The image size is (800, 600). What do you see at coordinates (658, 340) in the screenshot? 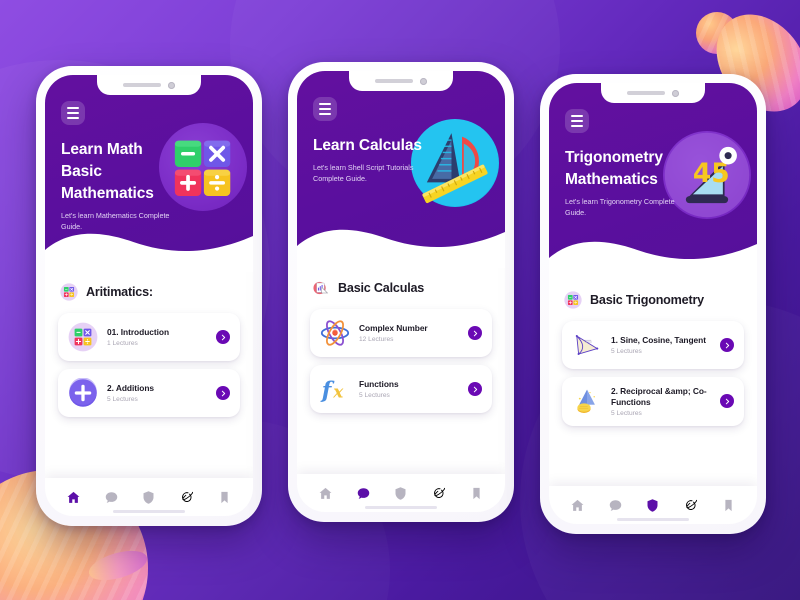
I see `course-title: 1. Sine, Cosine, Tangent` at bounding box center [658, 340].